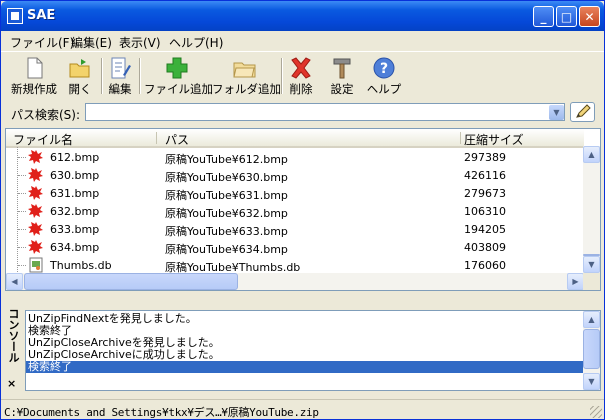  Describe the element at coordinates (295, 229) in the screenshot. I see `table-row: 633.bmp 原稿YouTube¥633.bmp 194205` at that location.